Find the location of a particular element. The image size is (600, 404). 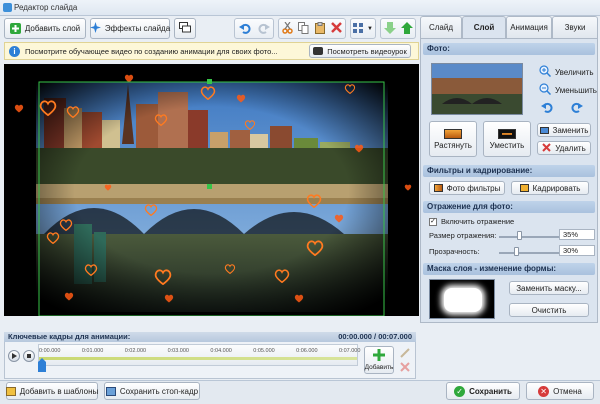

clear-mask-button: Очистить is located at coordinates (549, 310).